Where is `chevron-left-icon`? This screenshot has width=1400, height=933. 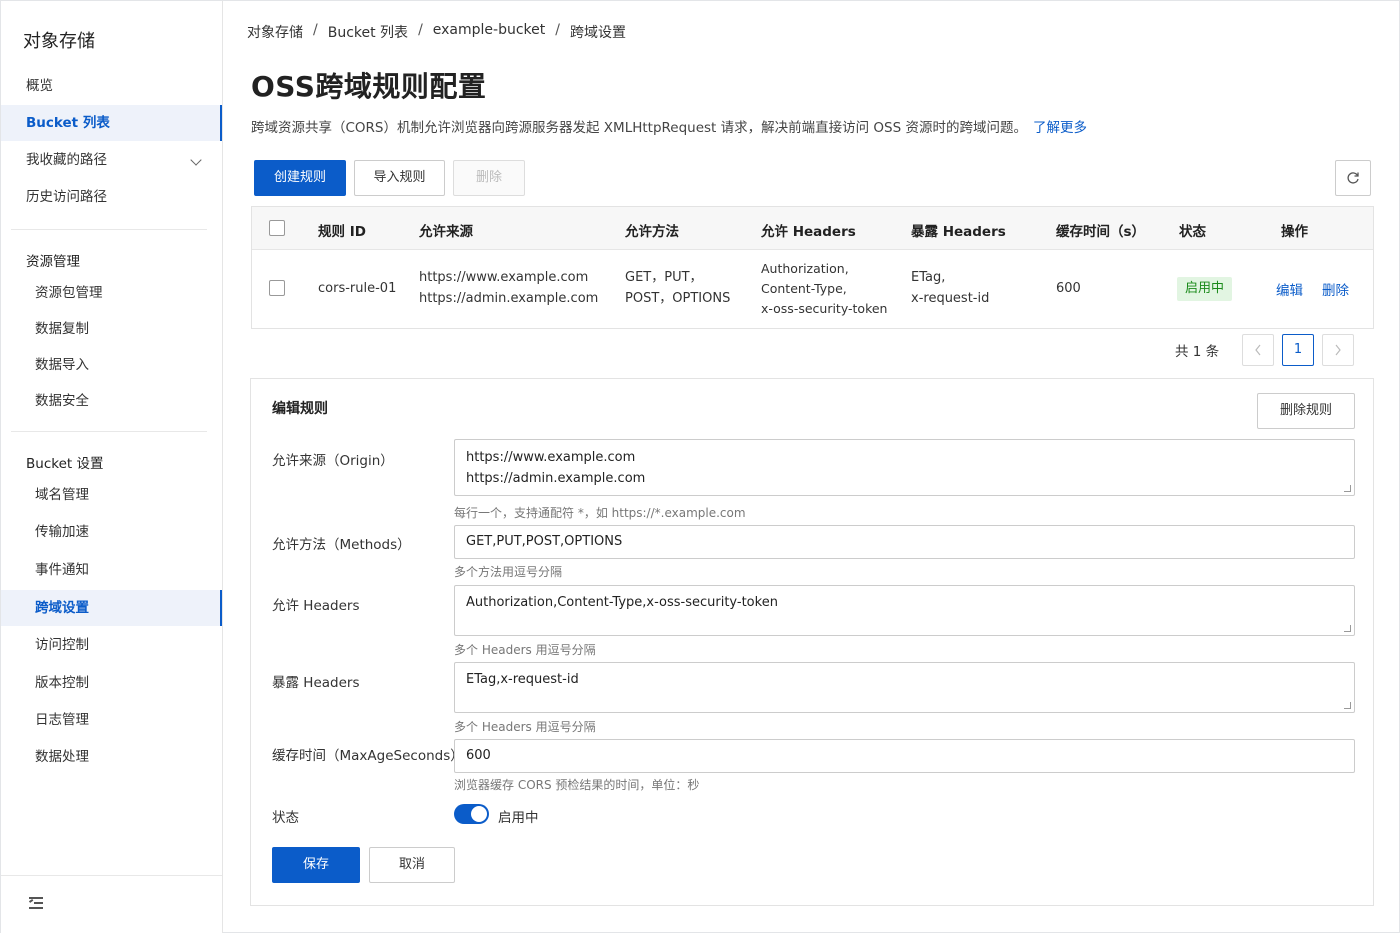 chevron-left-icon is located at coordinates (1258, 350).